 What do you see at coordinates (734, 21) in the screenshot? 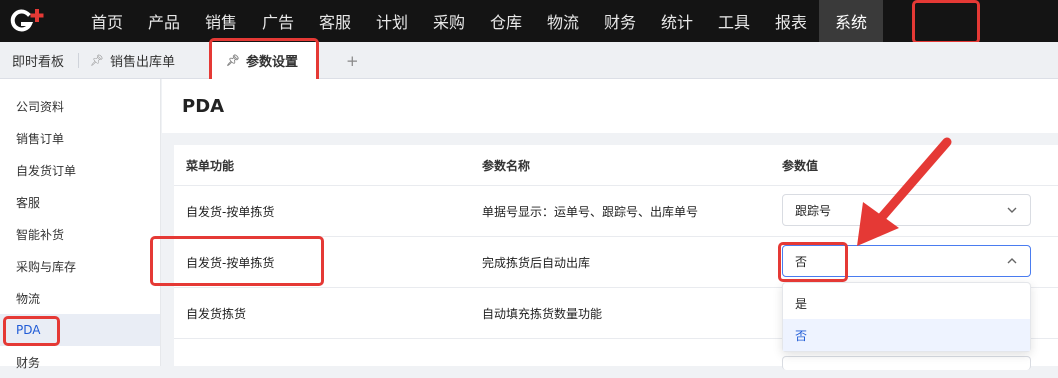
I see `nav-item-tools: 工具` at bounding box center [734, 21].